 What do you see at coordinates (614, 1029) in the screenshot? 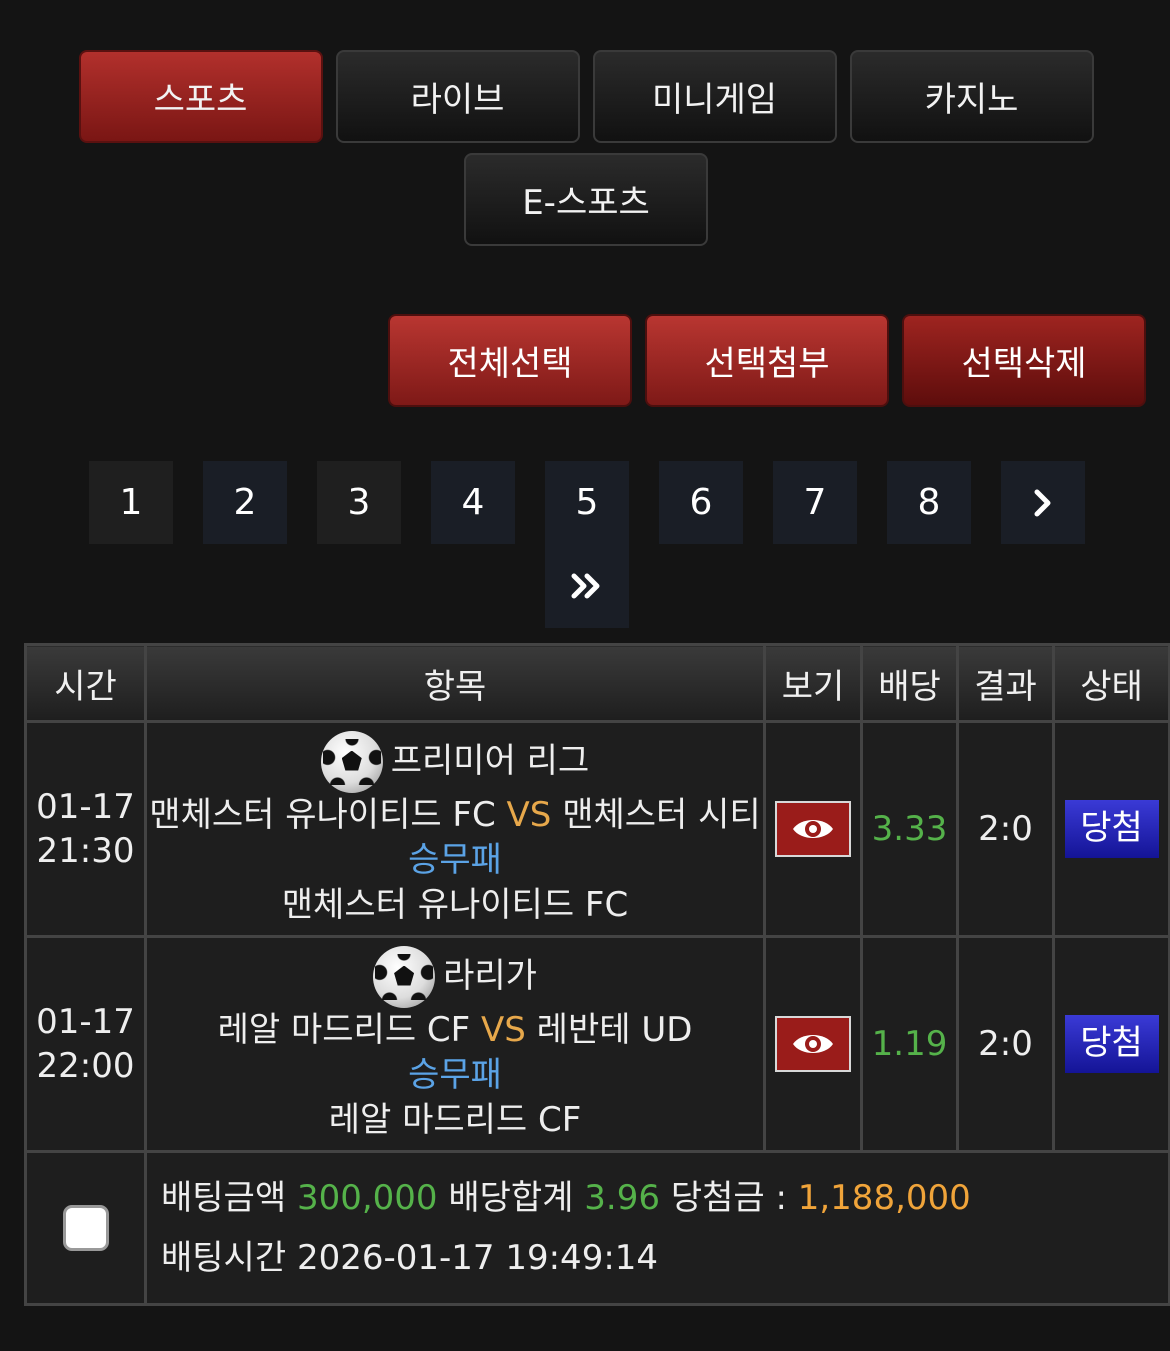
I see `away-team: 레반테 UD` at bounding box center [614, 1029].